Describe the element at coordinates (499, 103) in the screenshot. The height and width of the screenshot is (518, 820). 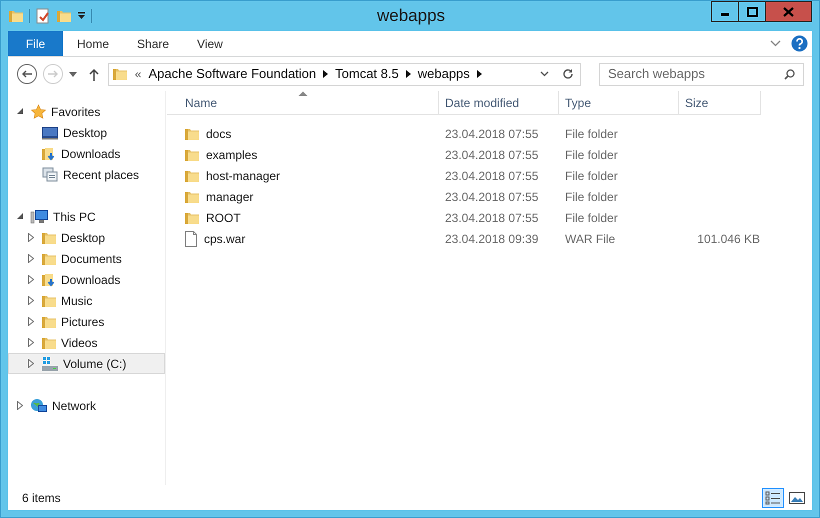
I see `column-header: Date modified` at that location.